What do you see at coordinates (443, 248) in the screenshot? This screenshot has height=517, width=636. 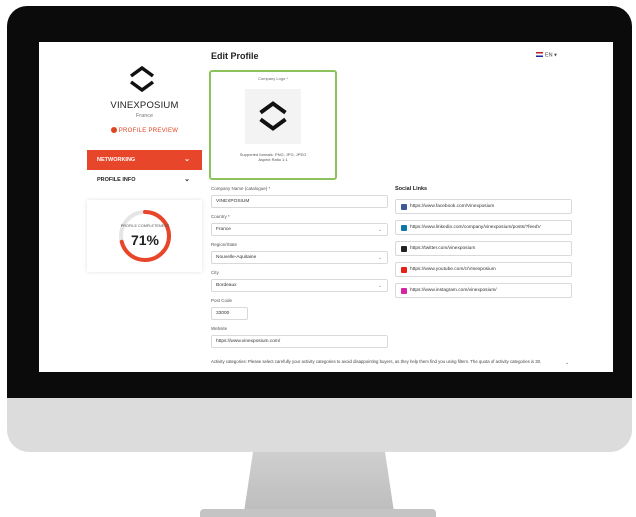 I see `twitter-url: https://twitter.com/vinexposium` at bounding box center [443, 248].